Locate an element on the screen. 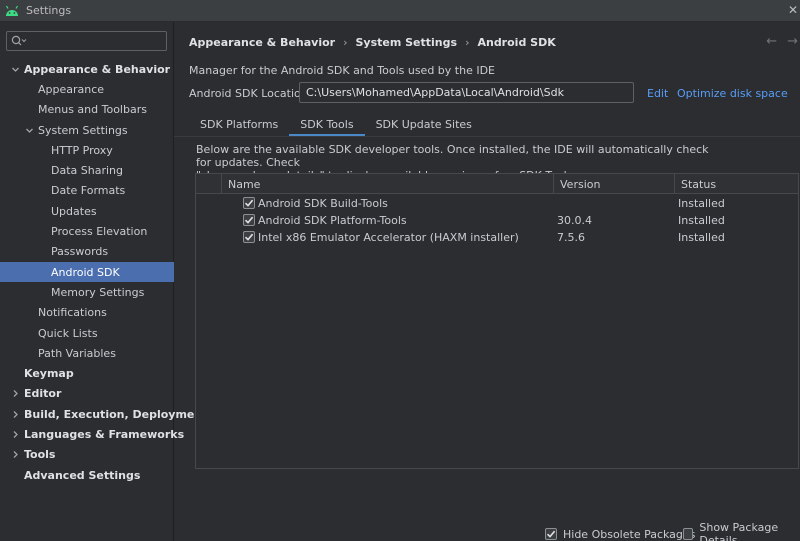 This screenshot has height=541, width=800. sidebar-item-label: Path Variables is located at coordinates (77, 353).